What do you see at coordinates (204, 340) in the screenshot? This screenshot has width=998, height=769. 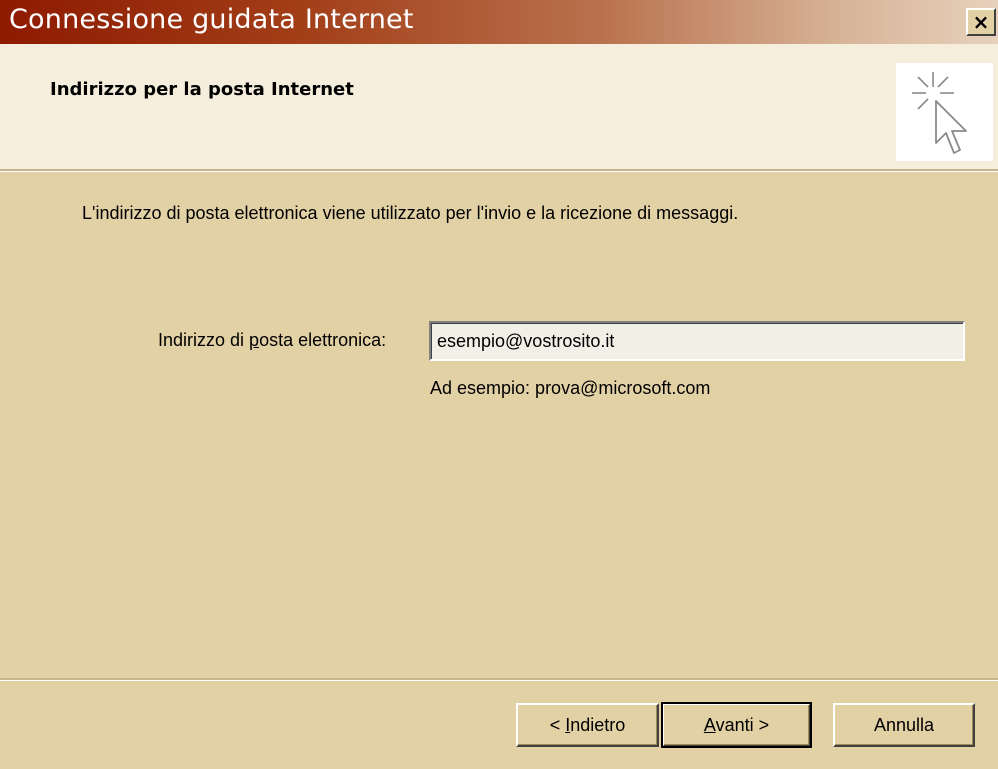 I see `email-label-part: Indirizzo di` at bounding box center [204, 340].